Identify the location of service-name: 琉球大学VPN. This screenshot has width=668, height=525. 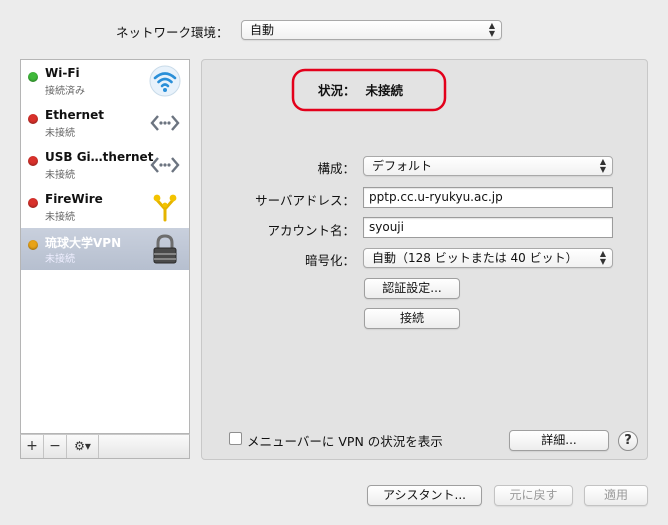
(83, 243).